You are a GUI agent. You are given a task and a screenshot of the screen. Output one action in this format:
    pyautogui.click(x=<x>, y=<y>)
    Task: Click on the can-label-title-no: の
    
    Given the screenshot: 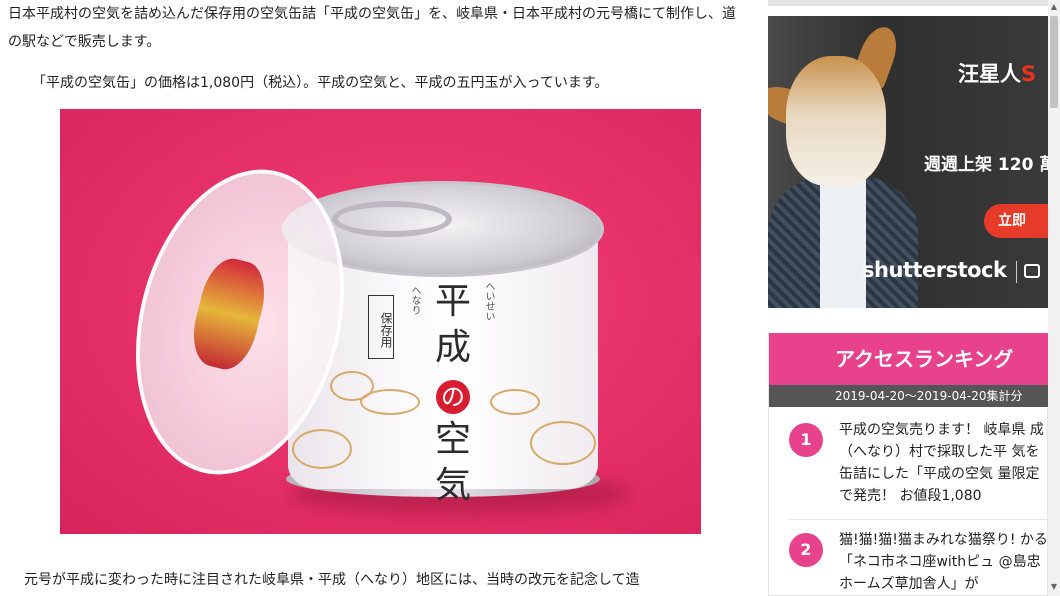 What is the action you would take?
    pyautogui.click(x=453, y=397)
    